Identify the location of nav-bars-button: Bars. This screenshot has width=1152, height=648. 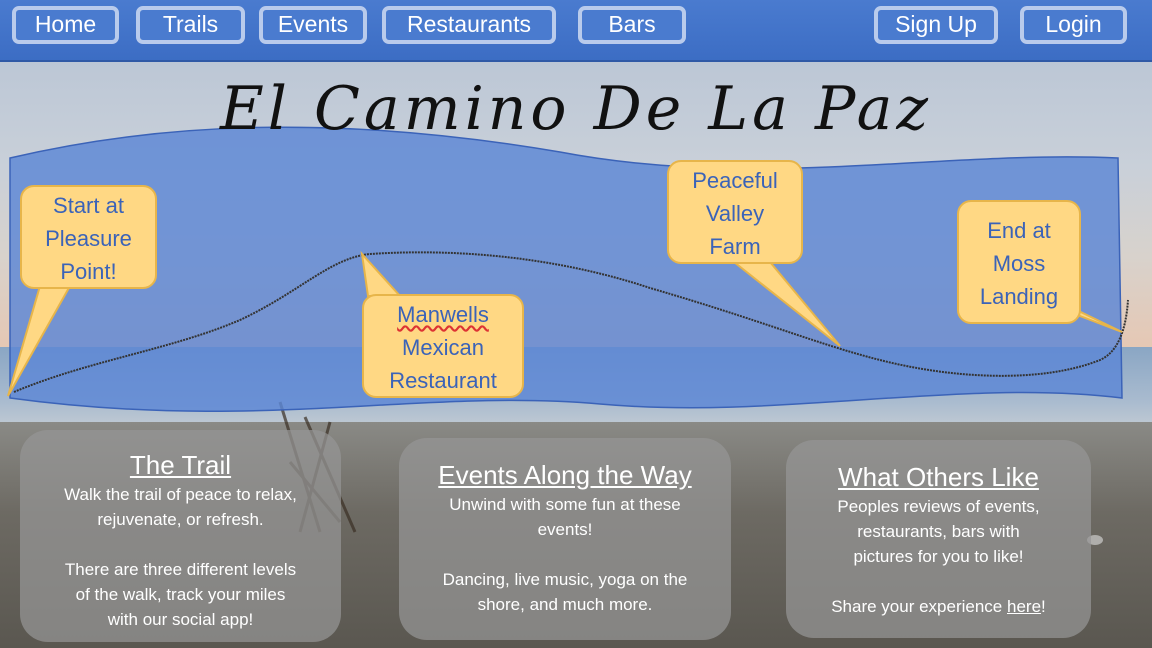
(632, 25).